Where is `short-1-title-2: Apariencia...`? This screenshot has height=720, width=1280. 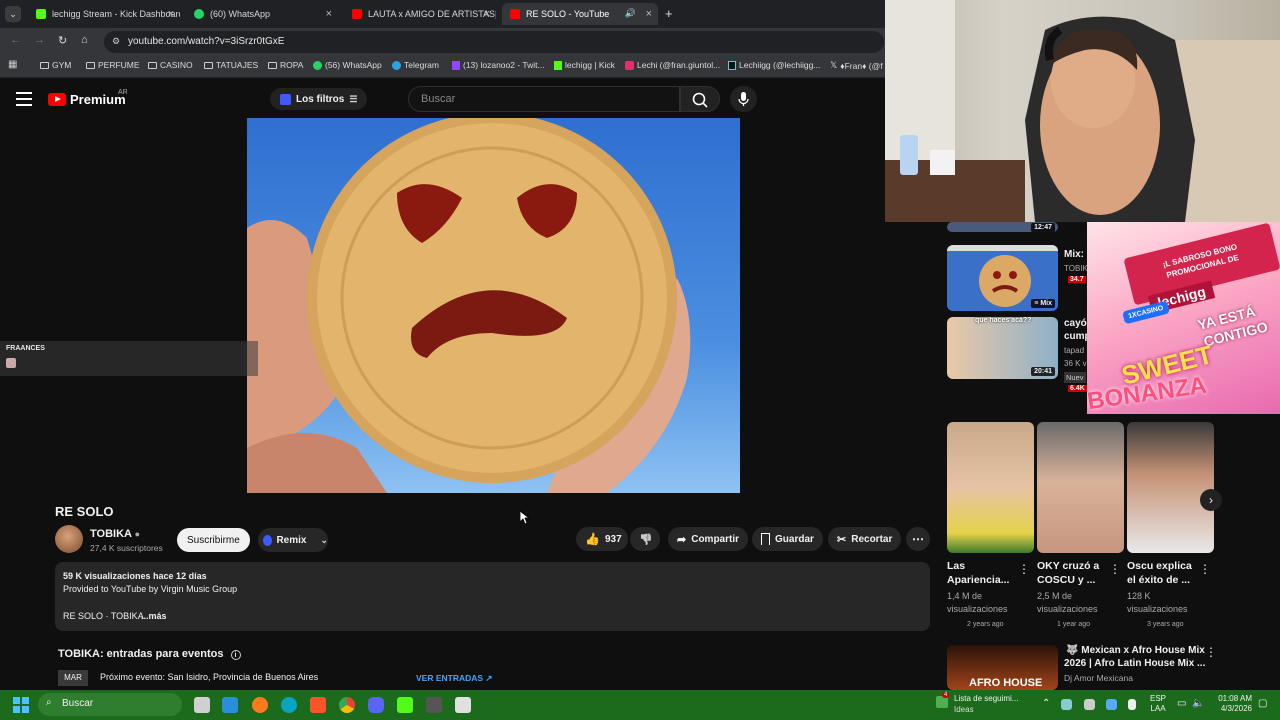 short-1-title-2: Apariencia... is located at coordinates (978, 580).